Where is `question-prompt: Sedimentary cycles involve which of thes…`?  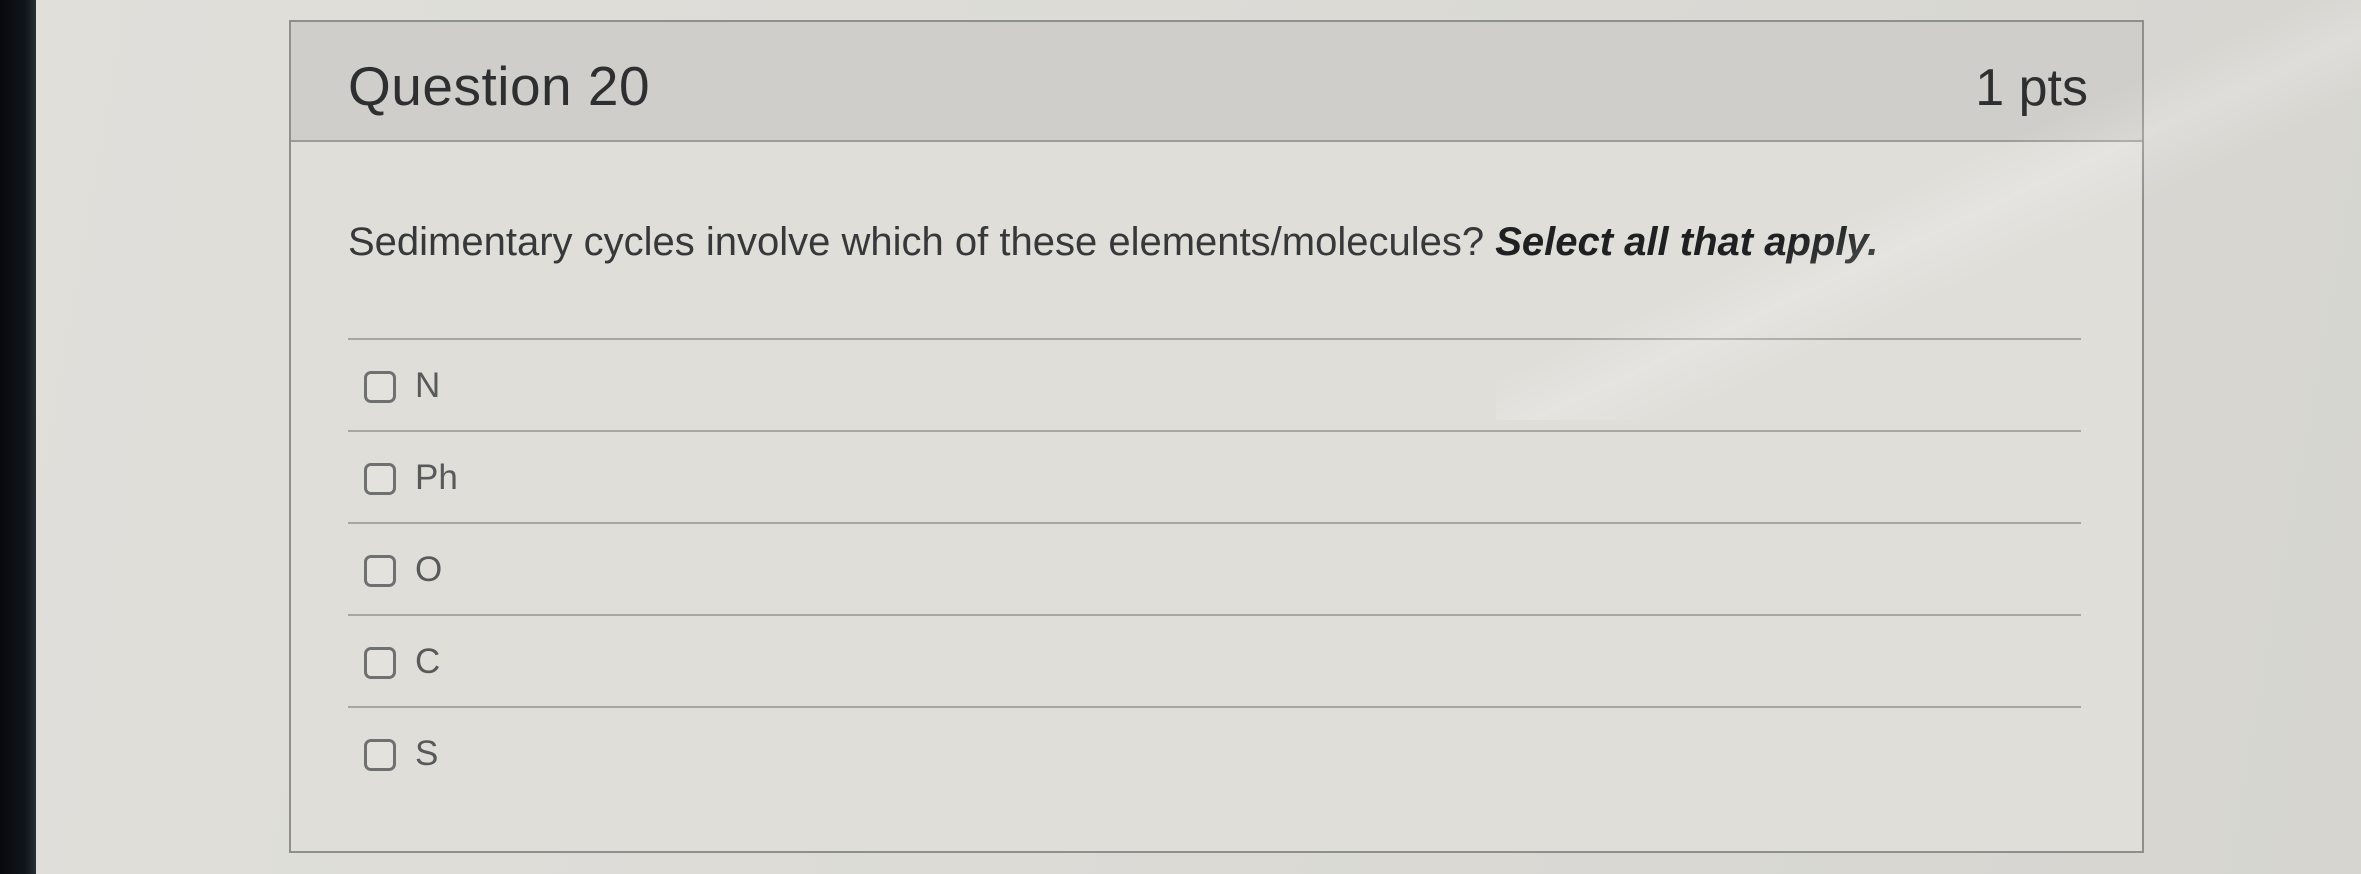
question-prompt: Sedimentary cycles involve which of thes… is located at coordinates (1113, 242).